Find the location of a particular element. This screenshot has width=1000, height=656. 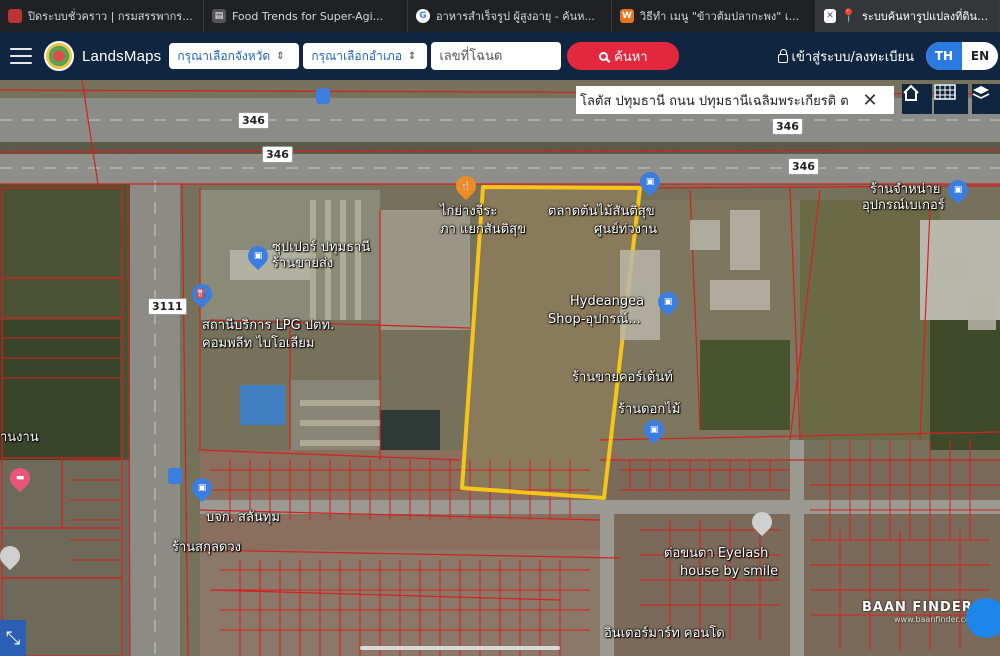

place-label: house by smile is located at coordinates (729, 571).